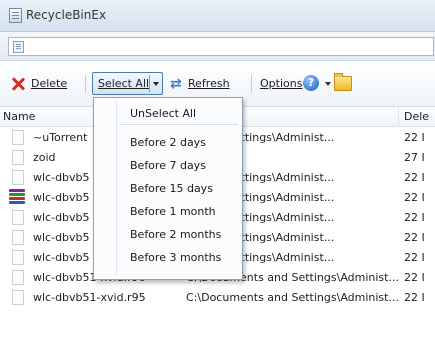  I want to click on column-header-name: Name, so click(19, 116).